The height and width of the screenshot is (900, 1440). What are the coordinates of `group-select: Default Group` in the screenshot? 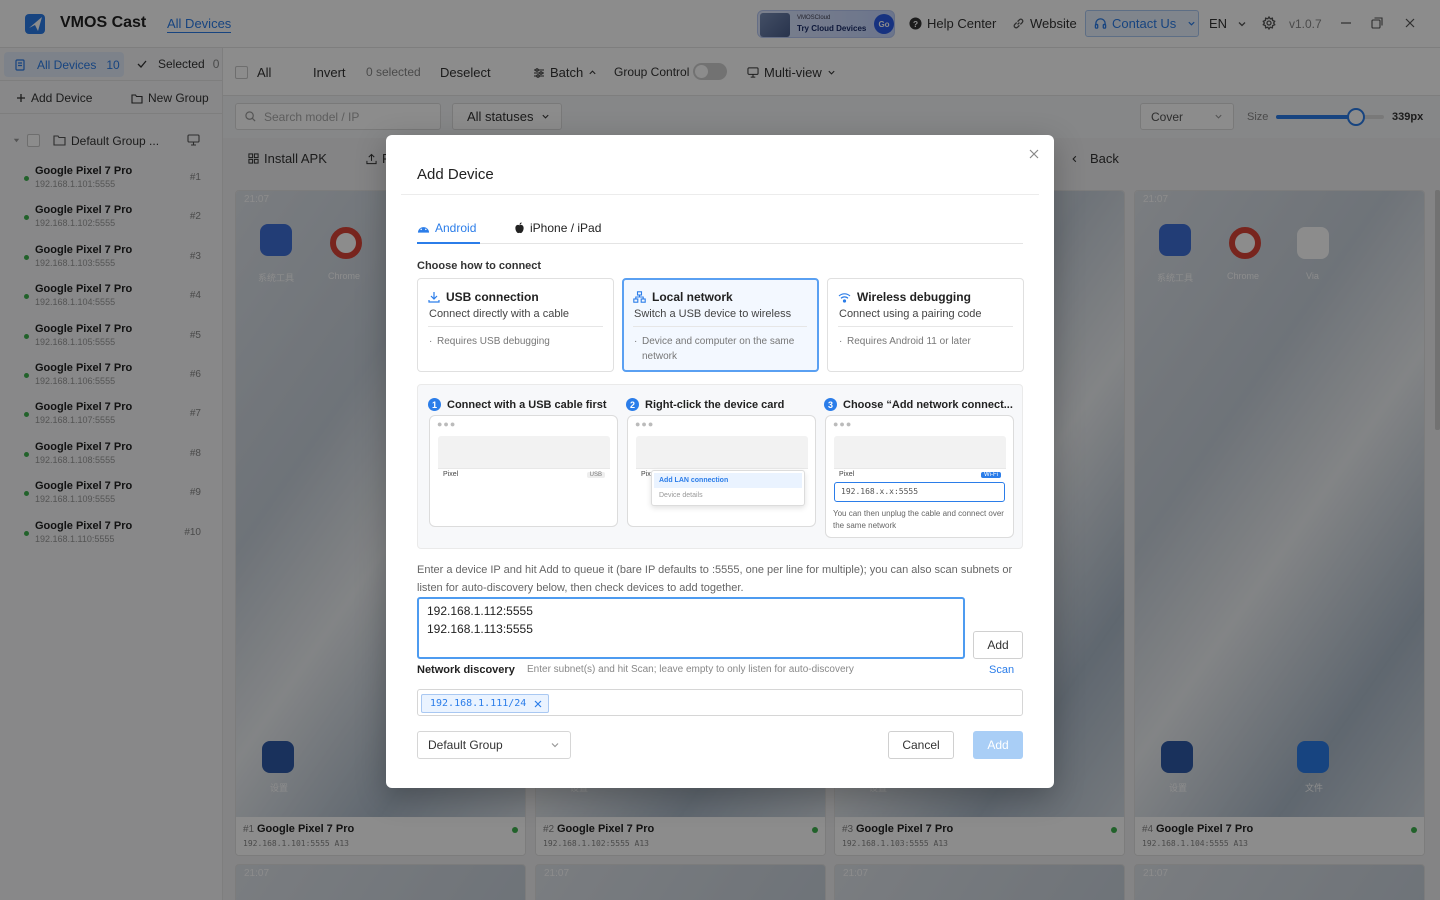 It's located at (494, 745).